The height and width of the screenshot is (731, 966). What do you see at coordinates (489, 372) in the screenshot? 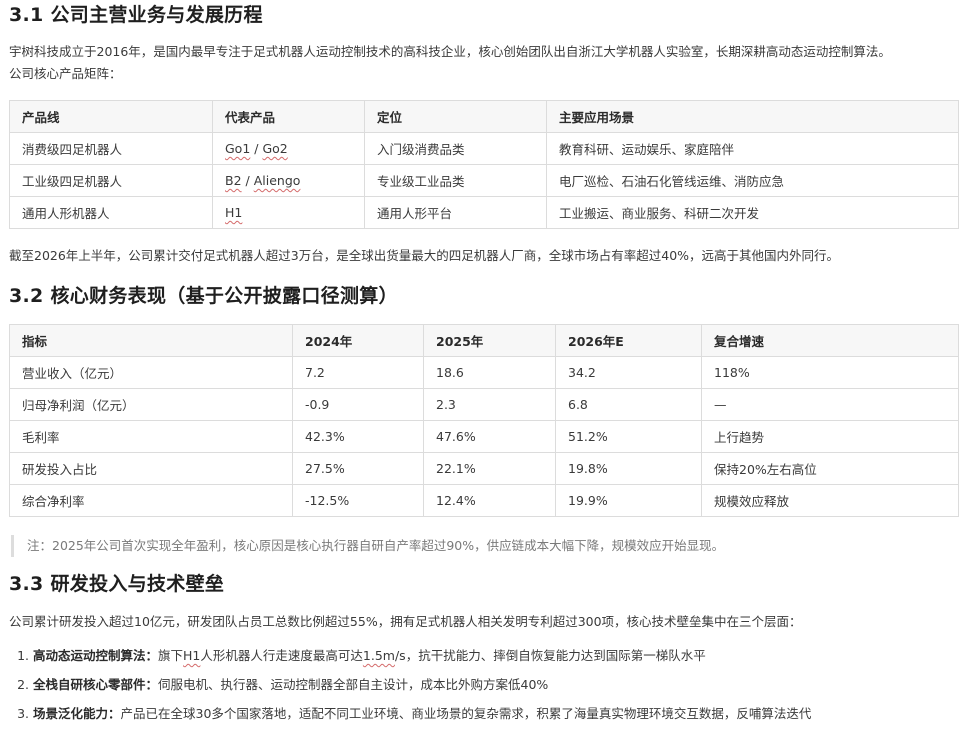
I see `table-cell: 18.6` at bounding box center [489, 372].